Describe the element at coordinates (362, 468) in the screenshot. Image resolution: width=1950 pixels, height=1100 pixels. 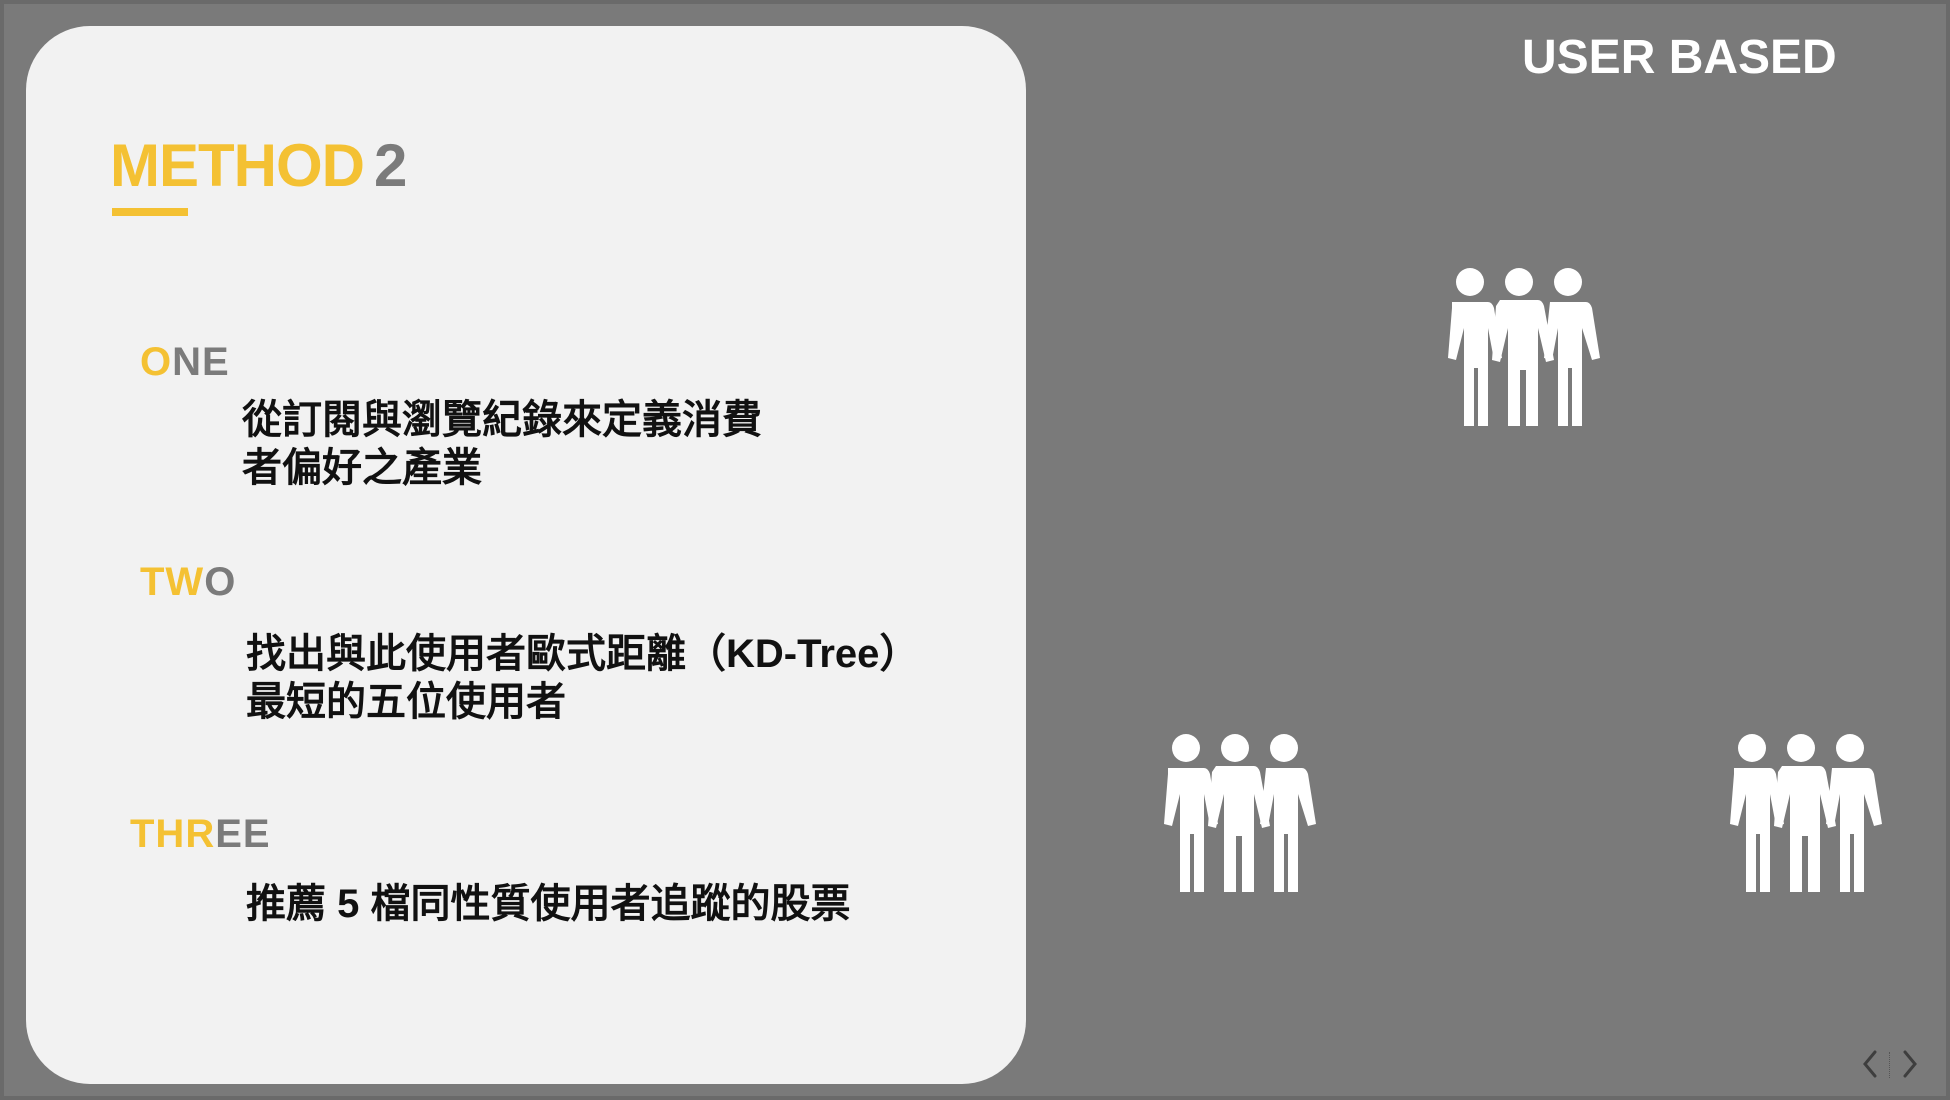
I see `step-one-line-2: 者偏好之產業` at that location.